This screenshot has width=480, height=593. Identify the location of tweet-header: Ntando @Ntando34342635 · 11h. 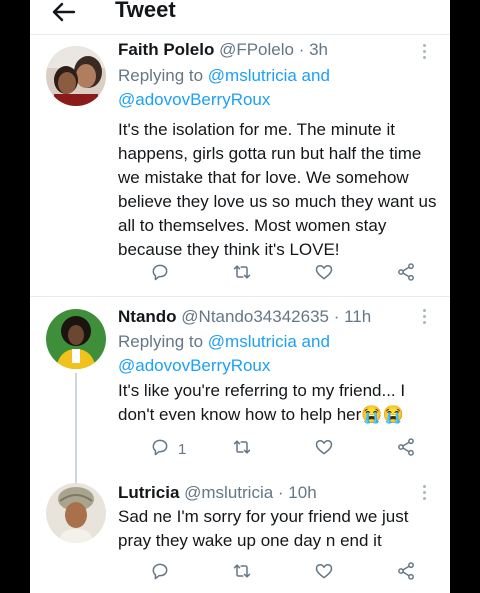
(244, 317).